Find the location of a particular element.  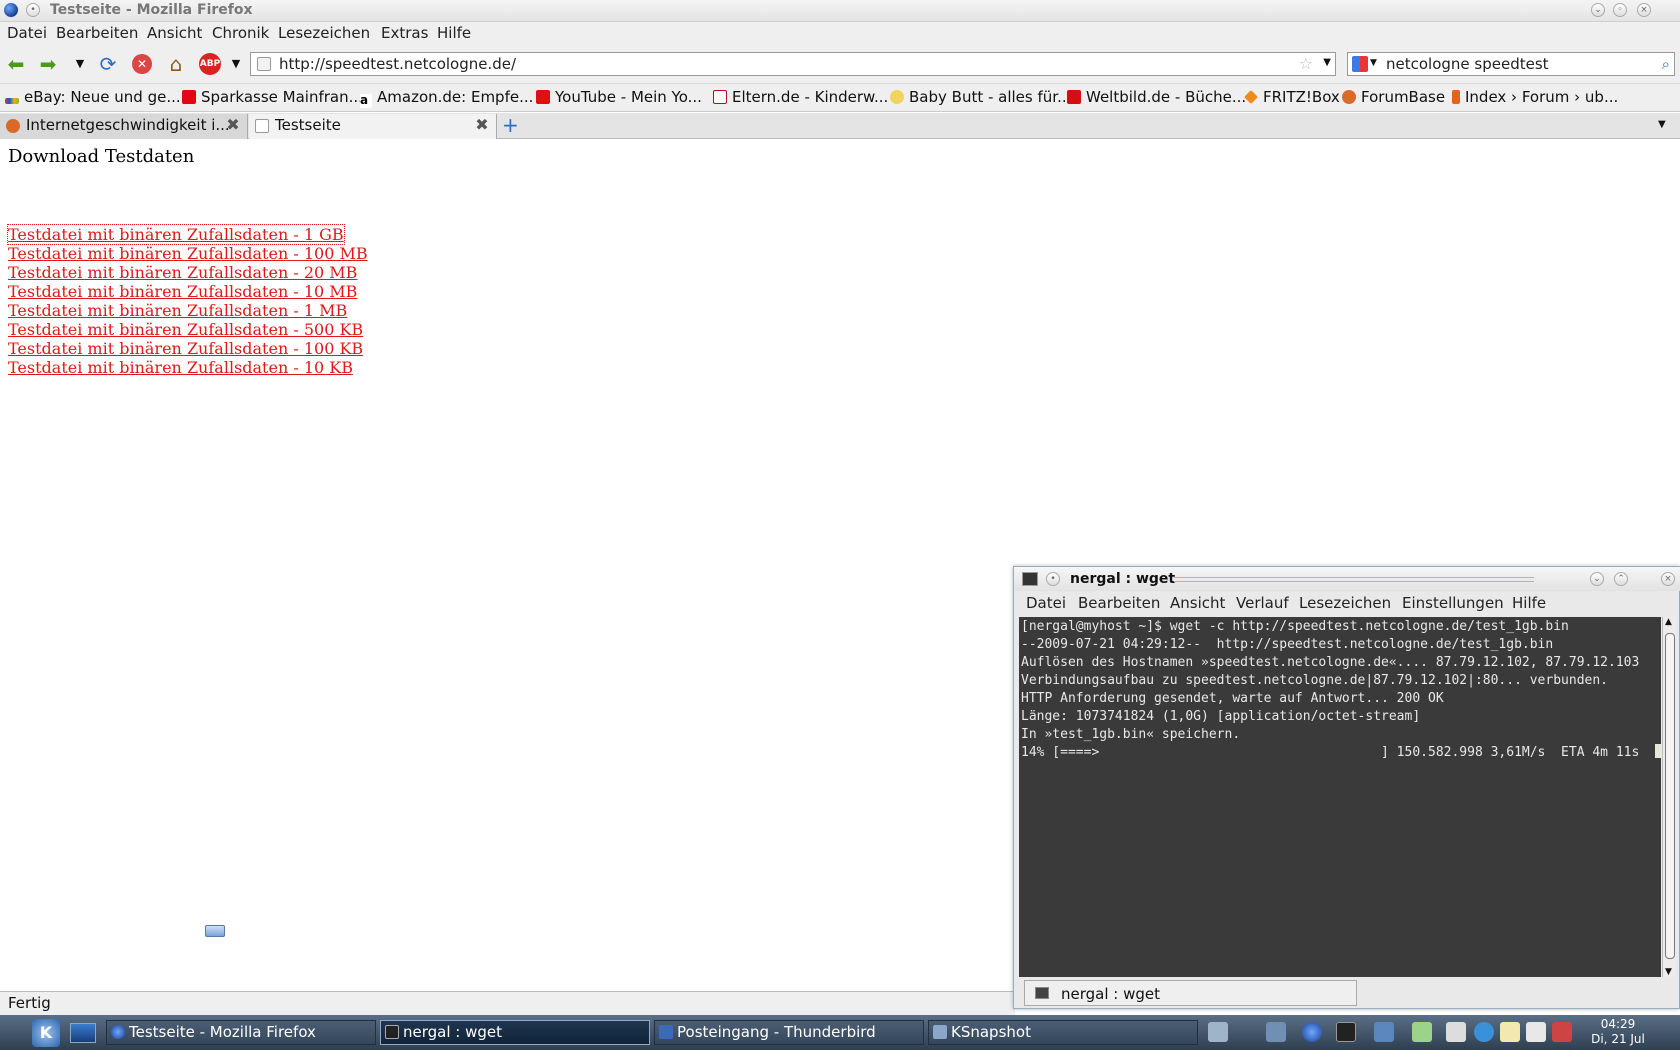

scroll-down-icon: ▼ is located at coordinates (1668, 972).